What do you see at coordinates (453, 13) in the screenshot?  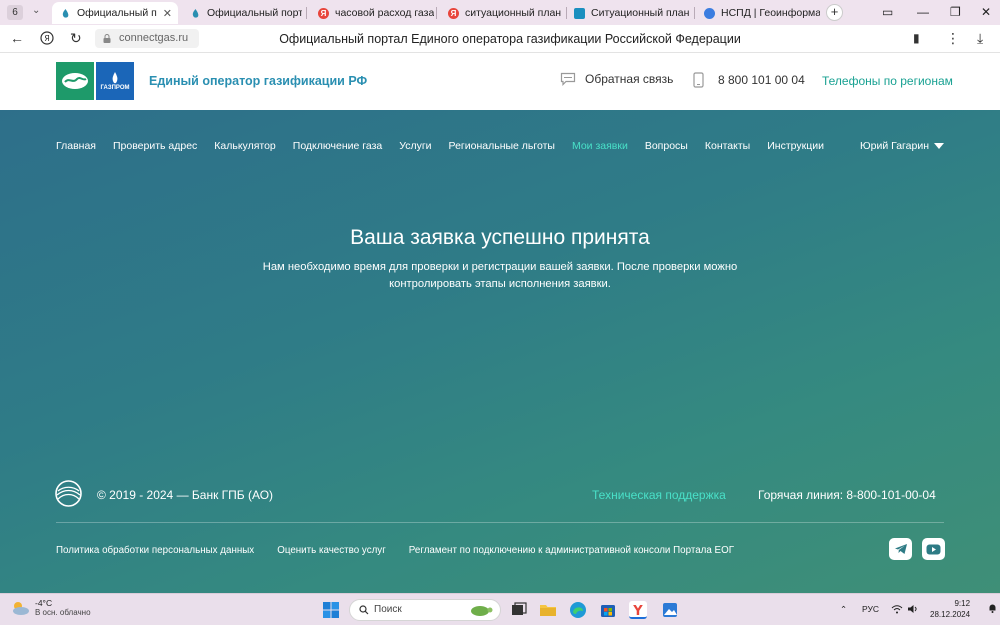 I see `yandex-favicon-icon: Я` at bounding box center [453, 13].